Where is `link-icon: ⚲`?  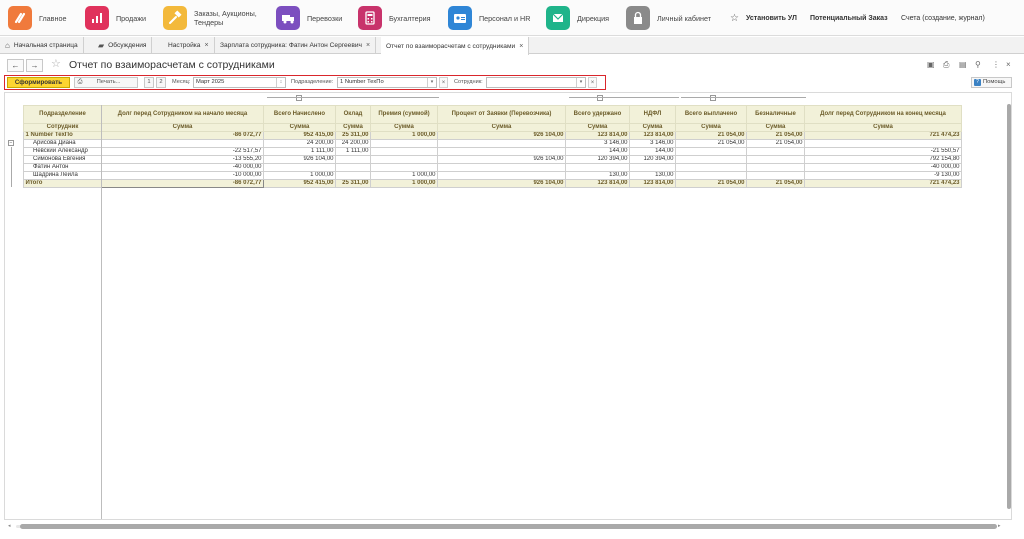 link-icon: ⚲ is located at coordinates (978, 64).